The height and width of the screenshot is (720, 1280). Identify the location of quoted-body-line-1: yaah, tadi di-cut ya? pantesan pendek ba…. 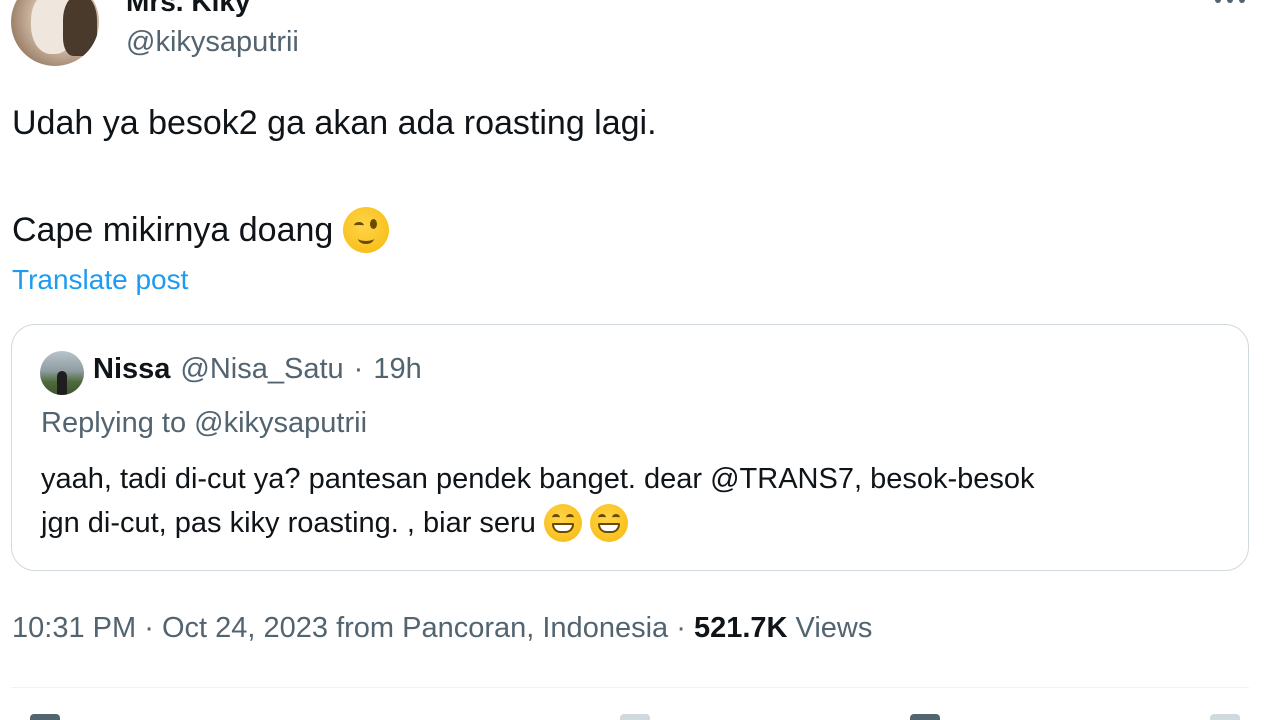
(538, 479).